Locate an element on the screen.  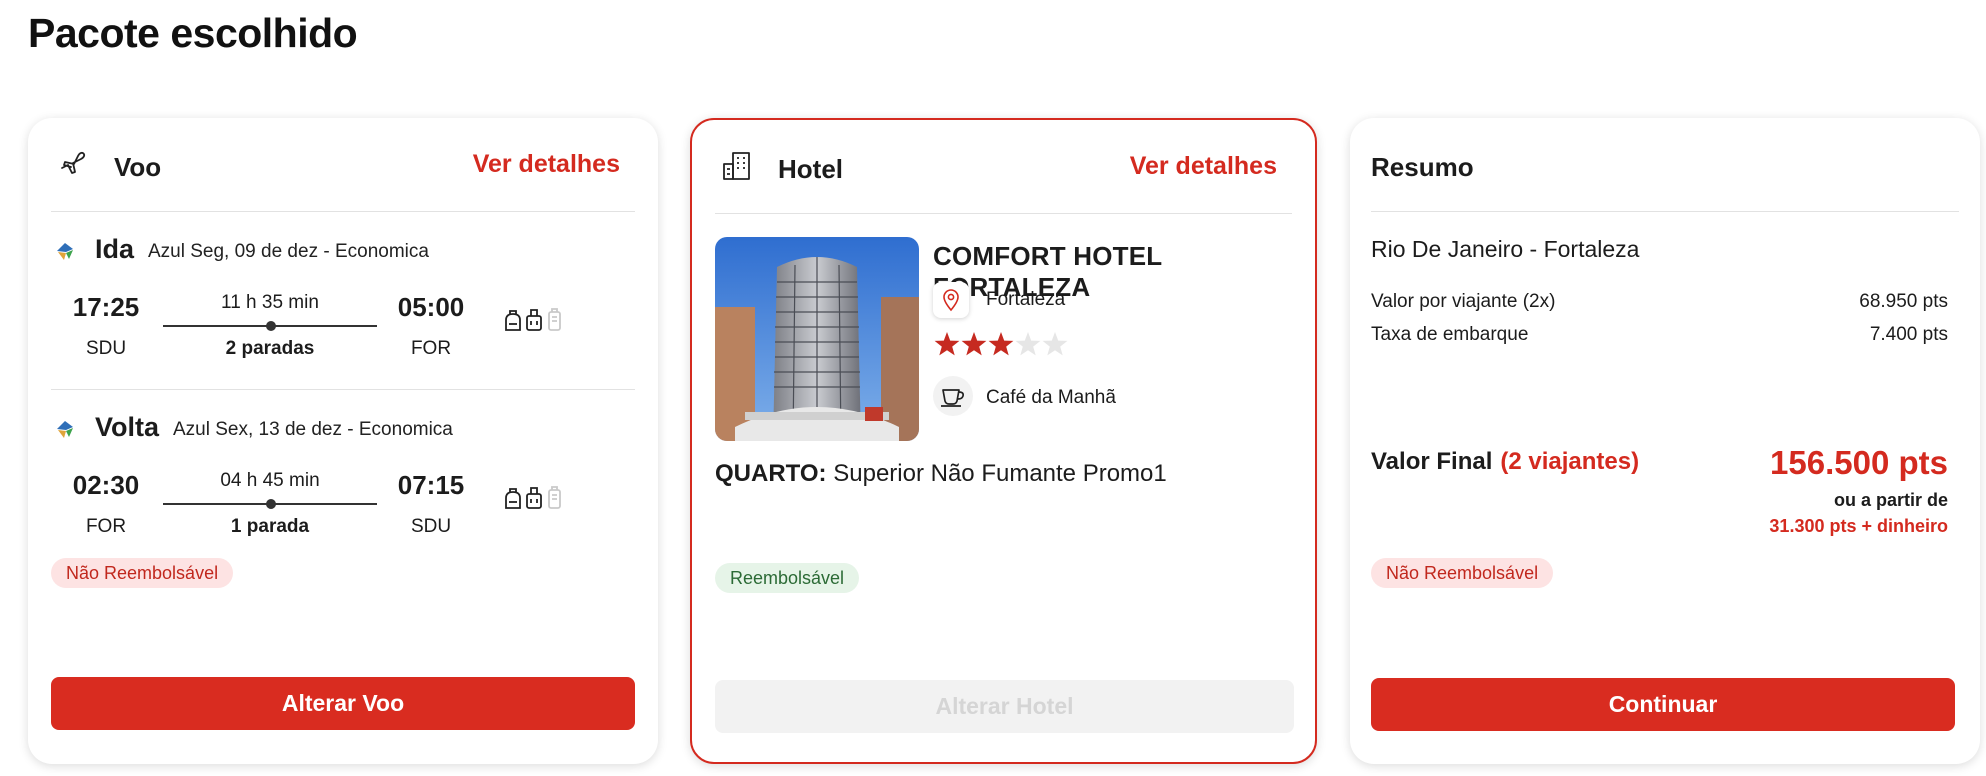
trip-route: Rio De Janeiro - Fortaleza is located at coordinates (1505, 249).